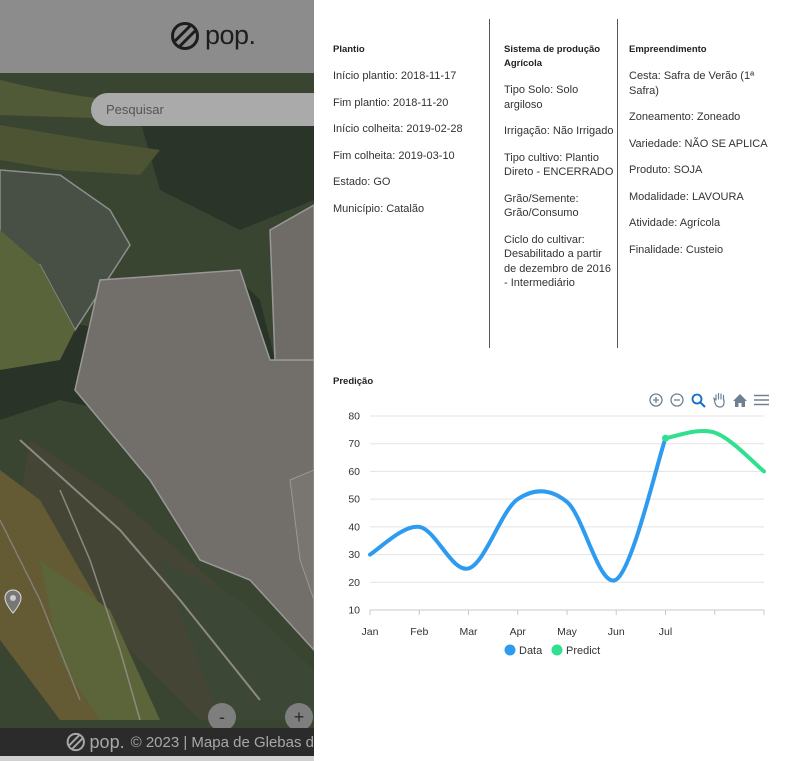 This screenshot has width=792, height=761. I want to click on chart-legend: Data Predict, so click(552, 650).